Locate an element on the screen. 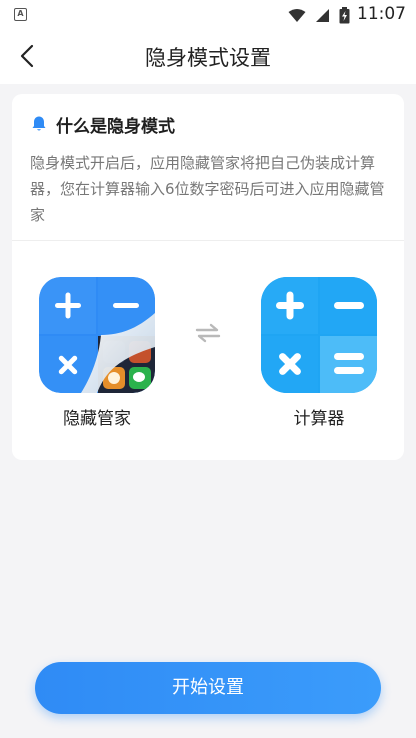  hidden-manager-app-icon is located at coordinates (97, 335).